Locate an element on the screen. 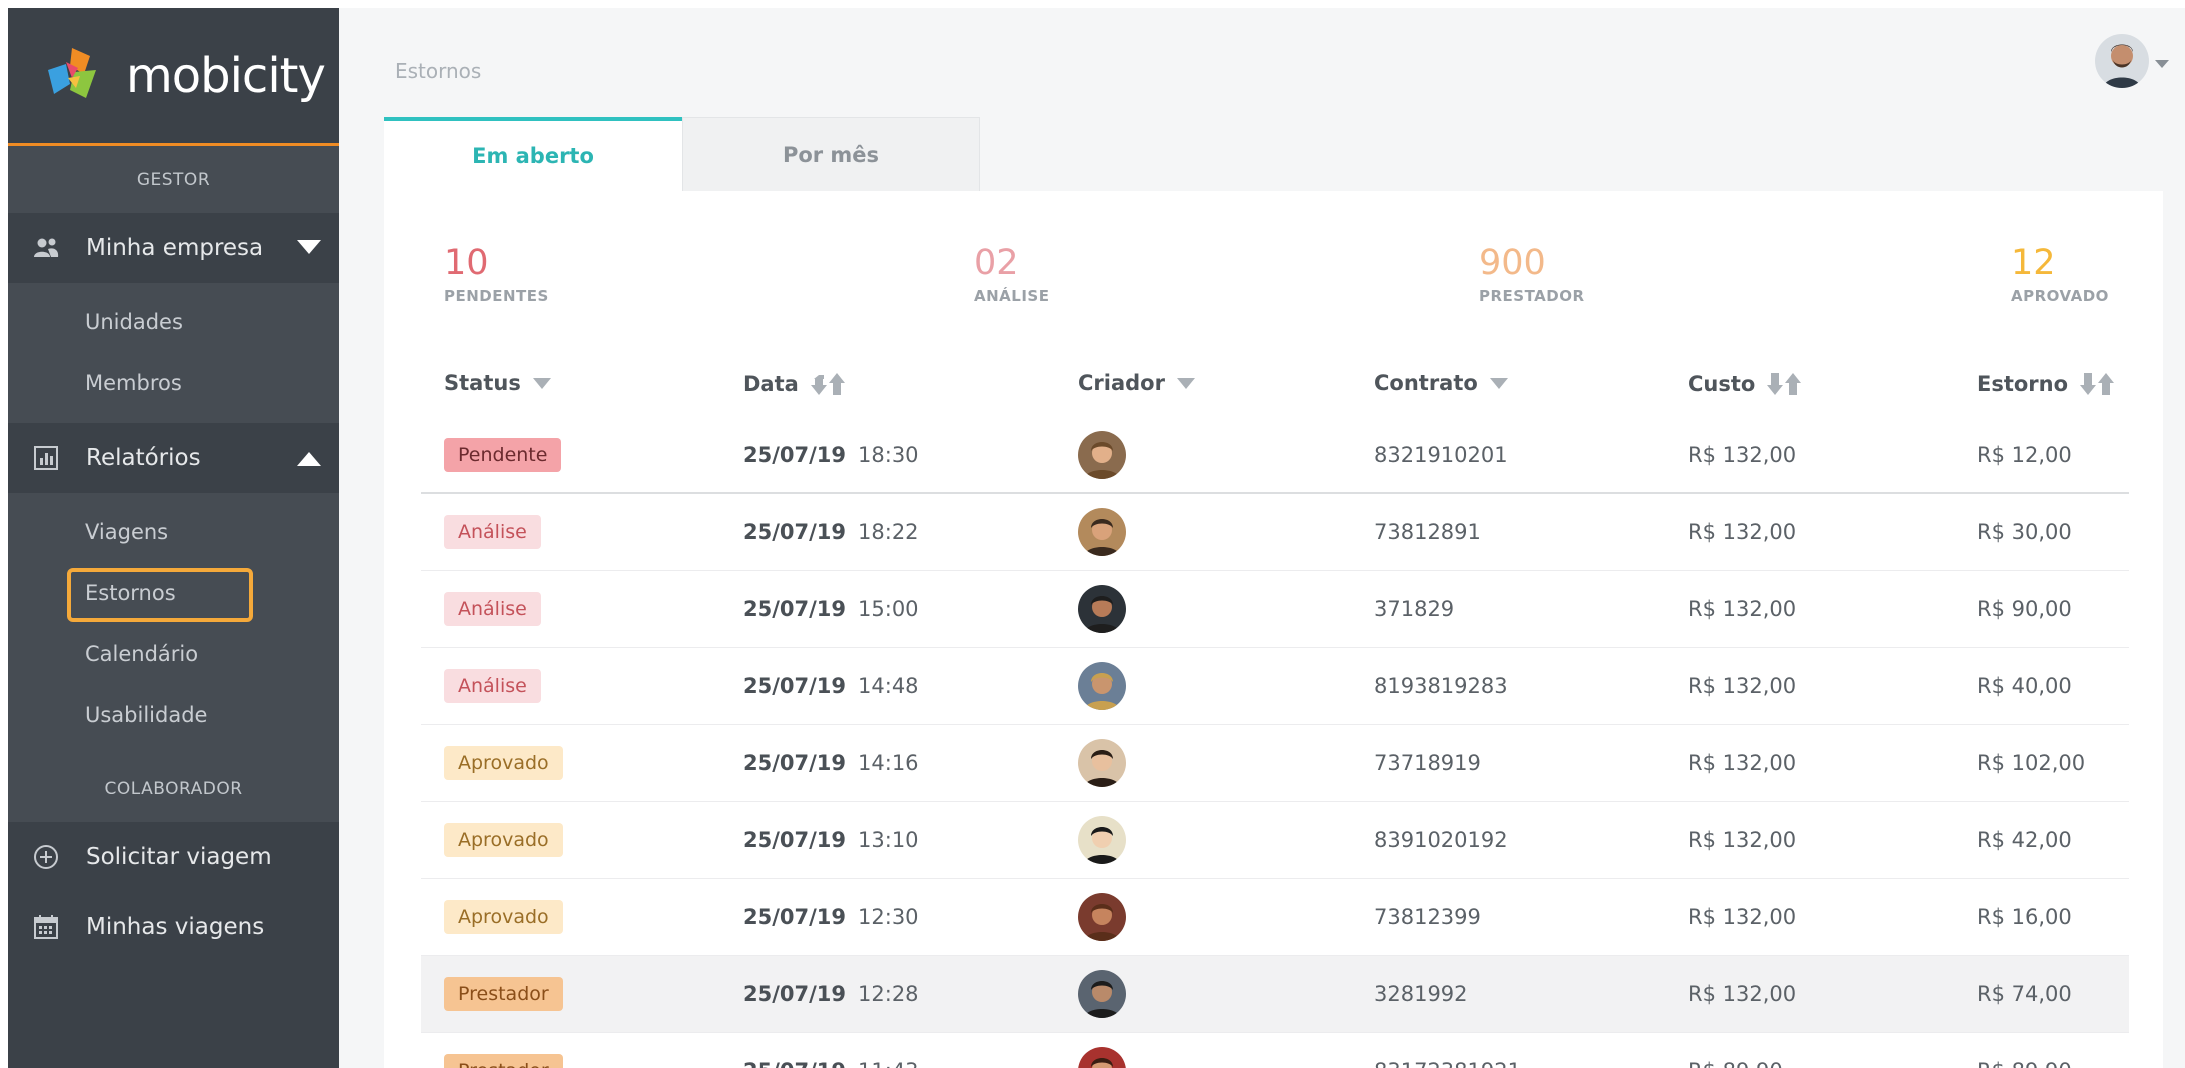 The width and height of the screenshot is (2185, 1068). menu-solicitar-viagem: Solicitar viagem is located at coordinates (173, 857).